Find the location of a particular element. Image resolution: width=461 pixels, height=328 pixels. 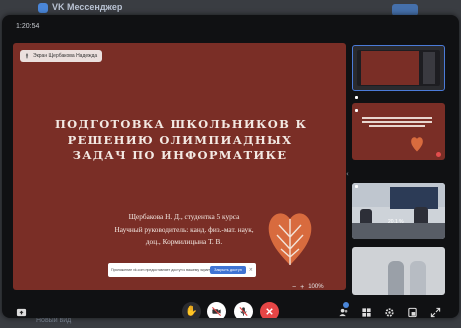

tile-side-preview is located at coordinates (429, 68).